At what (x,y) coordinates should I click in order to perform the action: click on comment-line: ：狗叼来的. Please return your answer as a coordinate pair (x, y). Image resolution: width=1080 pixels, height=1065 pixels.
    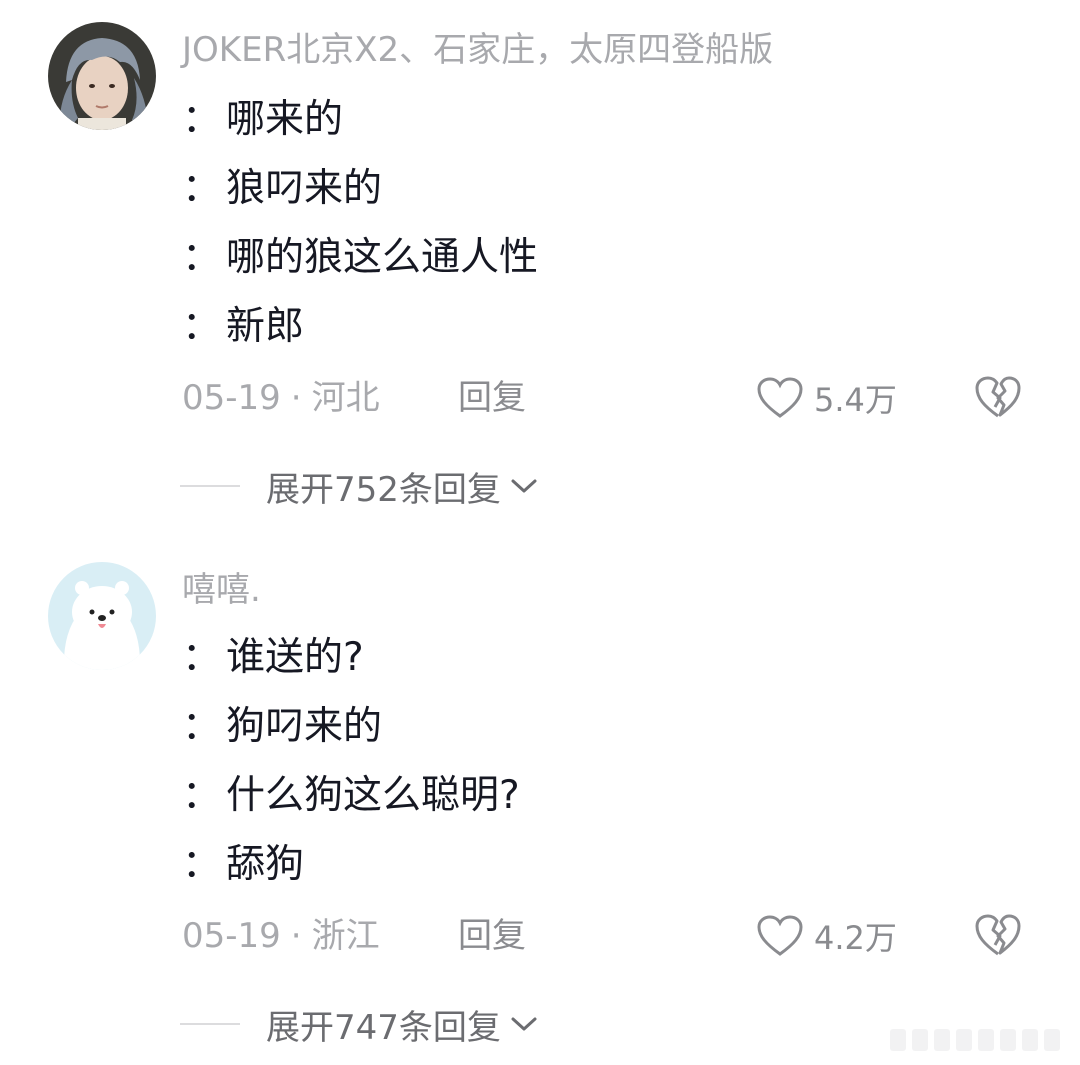
    Looking at the image, I should click on (282, 727).